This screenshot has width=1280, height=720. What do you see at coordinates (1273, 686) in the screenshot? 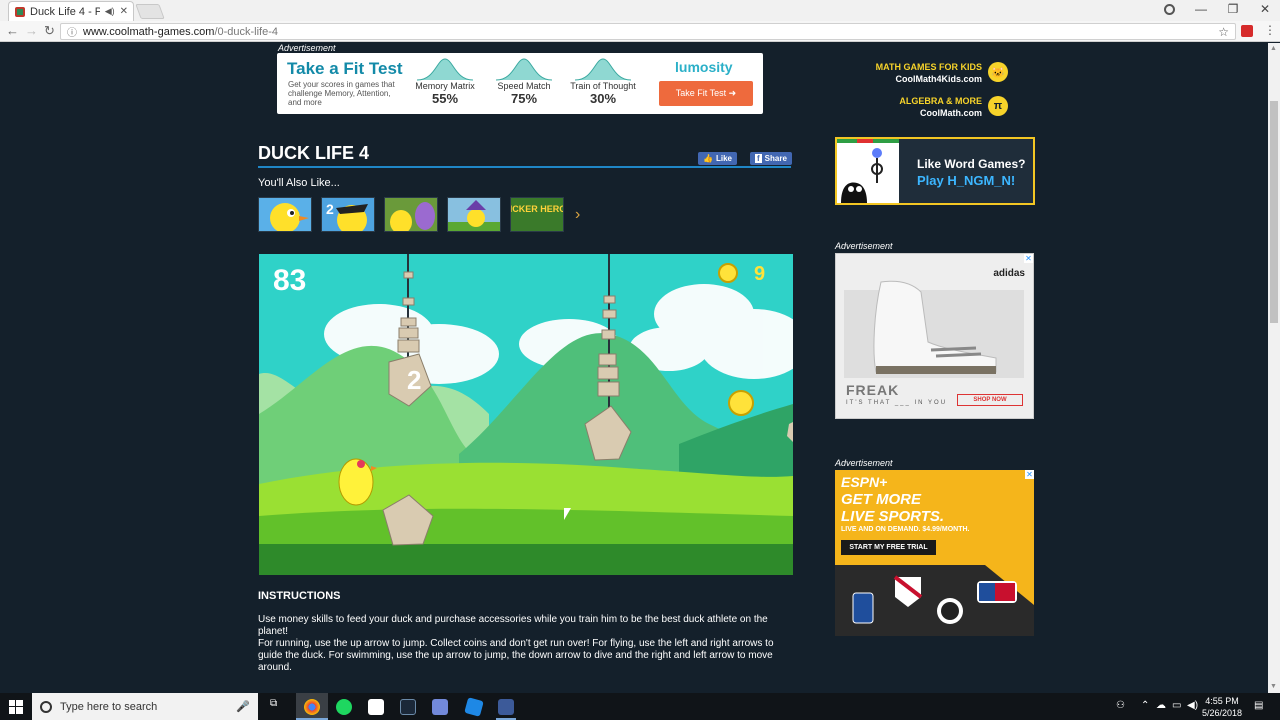
I see `scroll-down-icon: ▼` at bounding box center [1273, 686].